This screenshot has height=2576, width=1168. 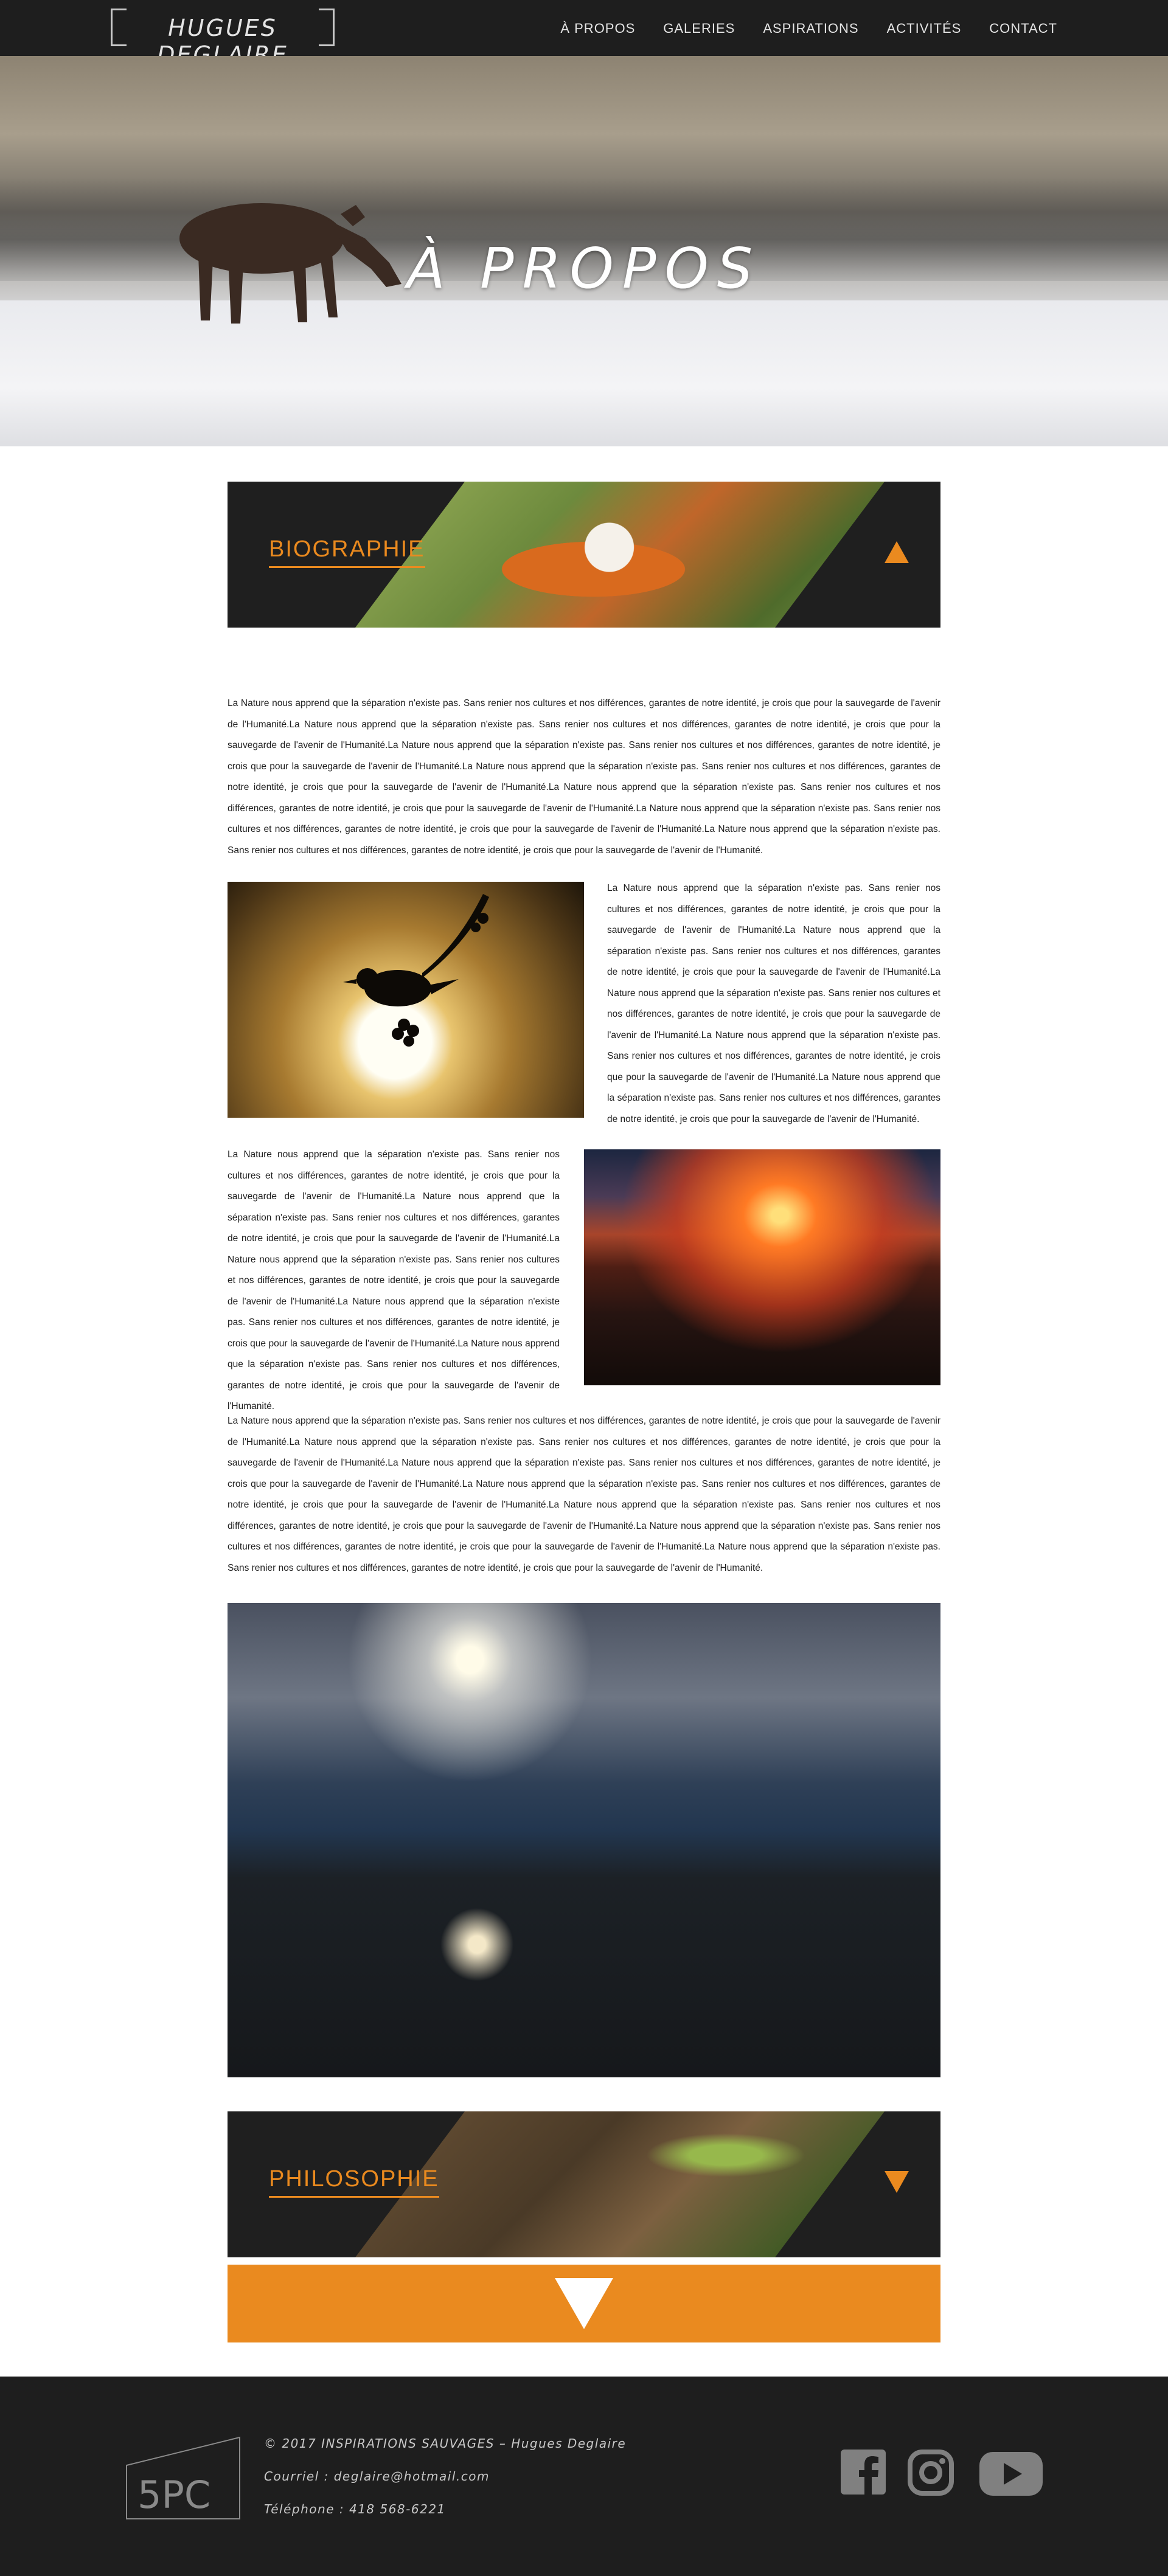 I want to click on biography-section-header: BIOGRAPHIE, so click(x=584, y=555).